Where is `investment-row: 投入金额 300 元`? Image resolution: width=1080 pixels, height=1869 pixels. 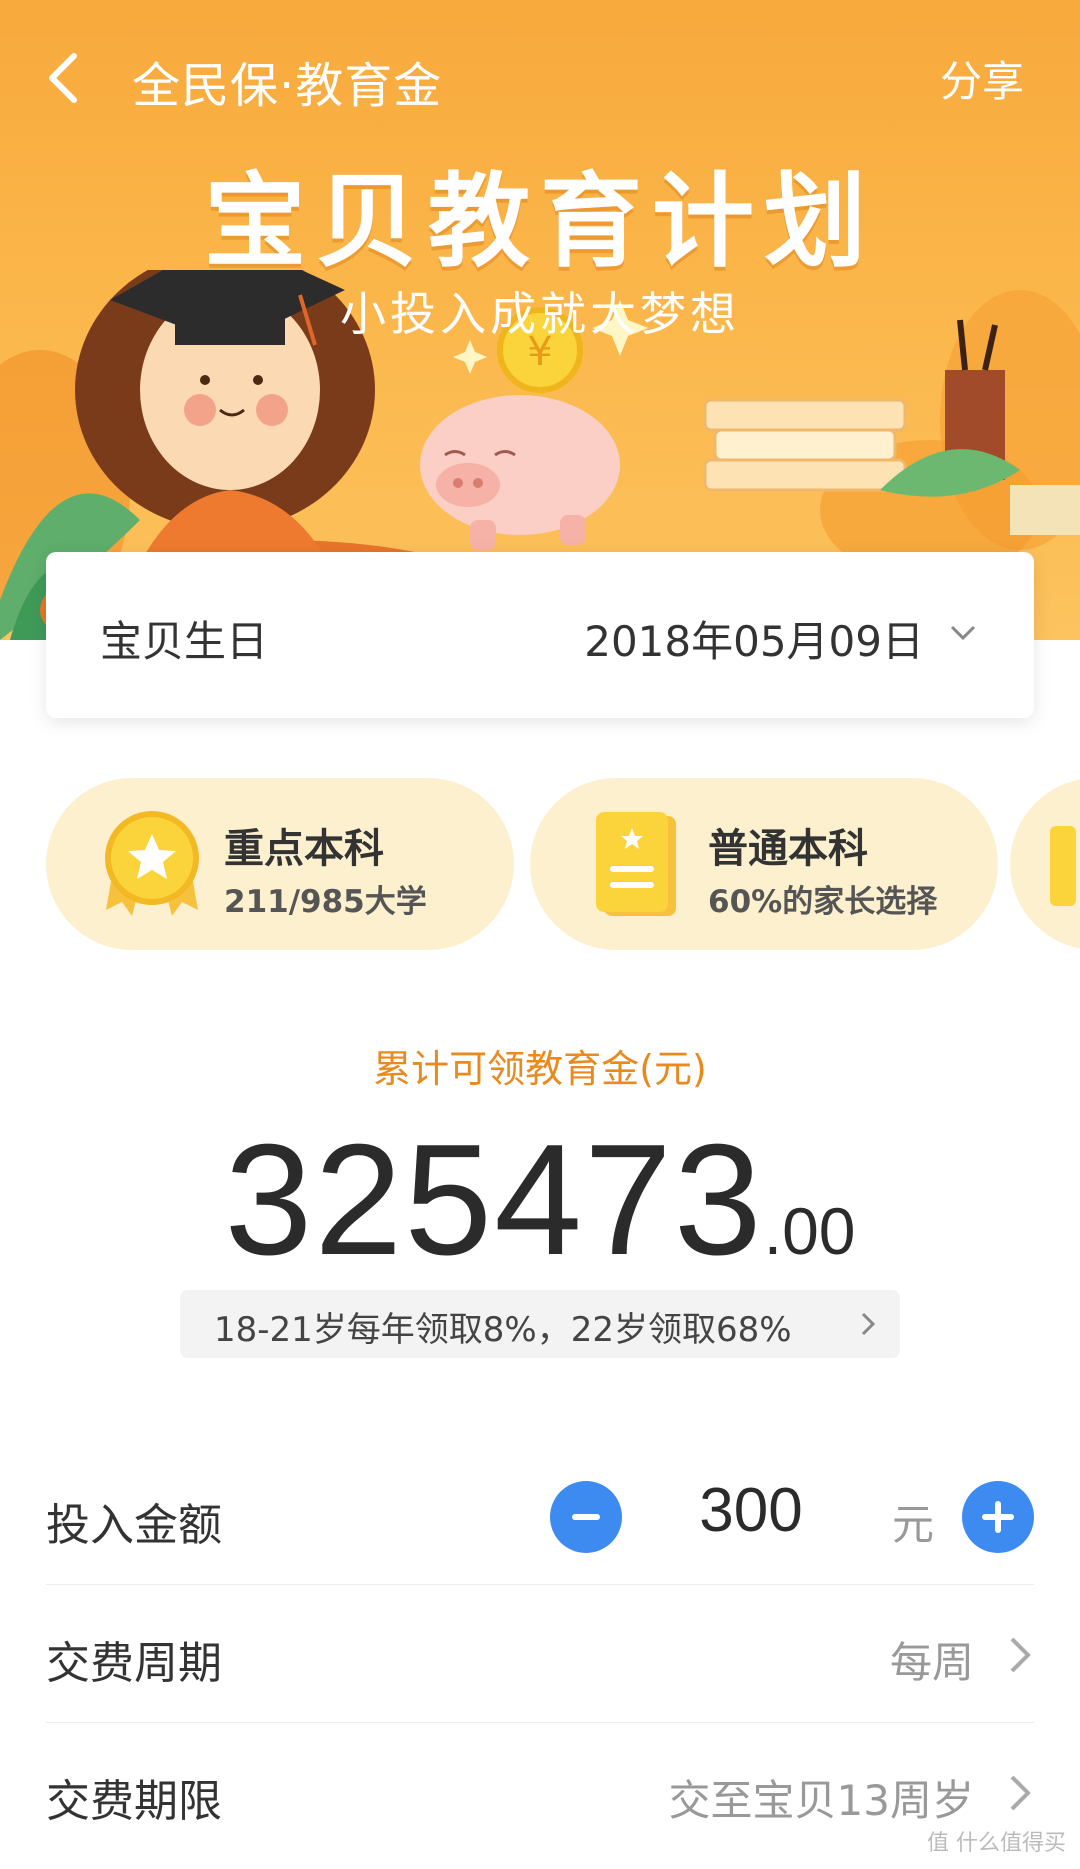 investment-row: 投入金额 300 元 is located at coordinates (540, 1516).